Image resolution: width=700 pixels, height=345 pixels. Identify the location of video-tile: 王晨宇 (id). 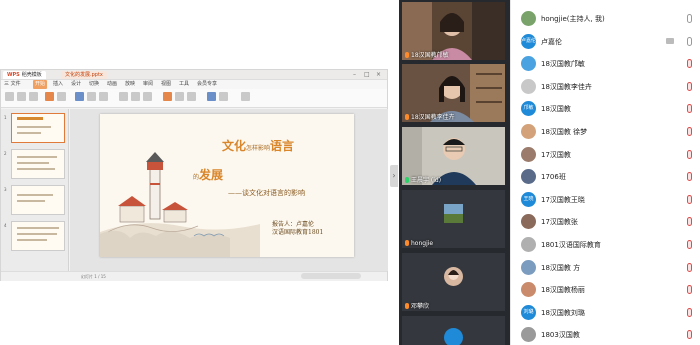
(453, 156).